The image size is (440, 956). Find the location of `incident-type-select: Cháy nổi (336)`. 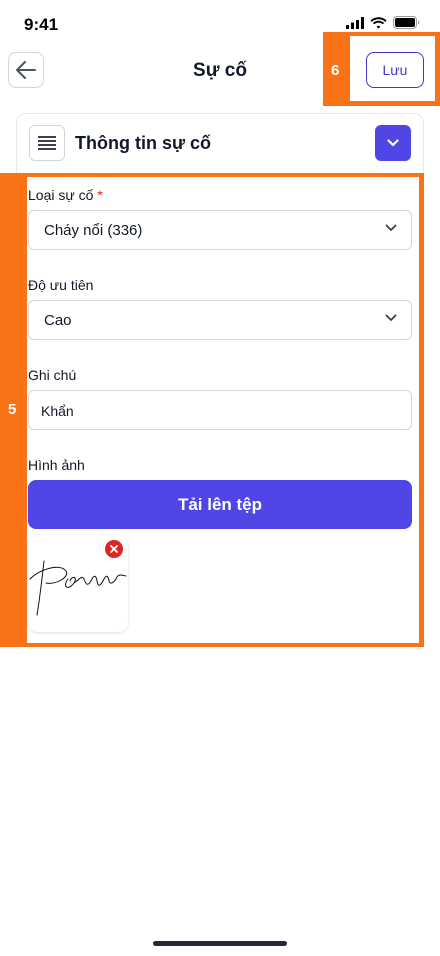

incident-type-select: Cháy nổi (336) is located at coordinates (220, 230).